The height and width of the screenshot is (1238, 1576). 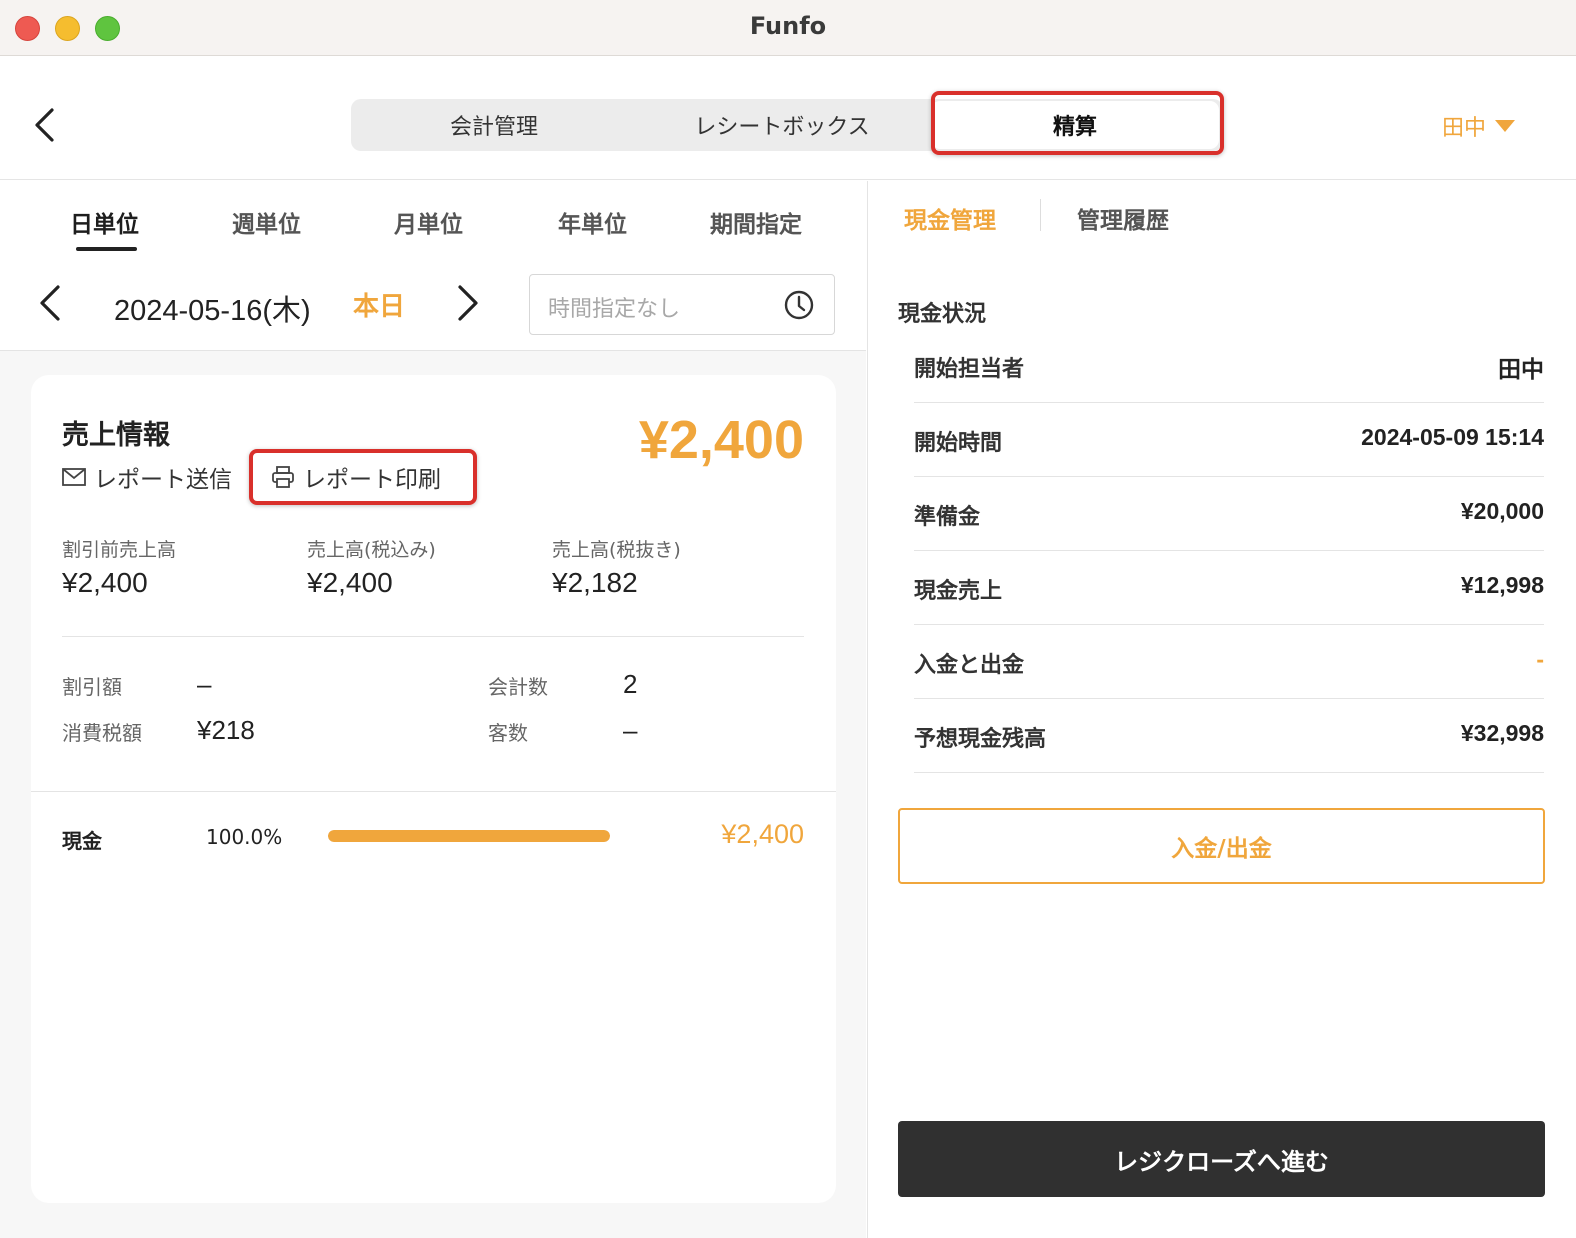 I want to click on highlight-print-report, so click(x=363, y=477).